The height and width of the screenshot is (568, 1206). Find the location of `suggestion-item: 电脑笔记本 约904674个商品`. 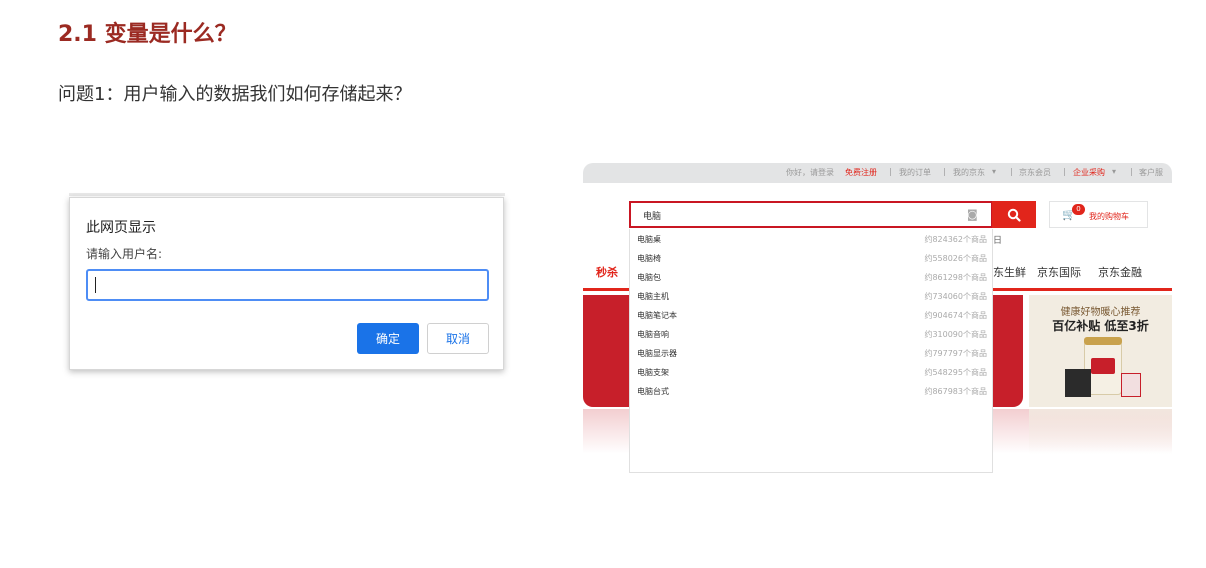

suggestion-item: 电脑笔记本 约904674个商品 is located at coordinates (811, 314).